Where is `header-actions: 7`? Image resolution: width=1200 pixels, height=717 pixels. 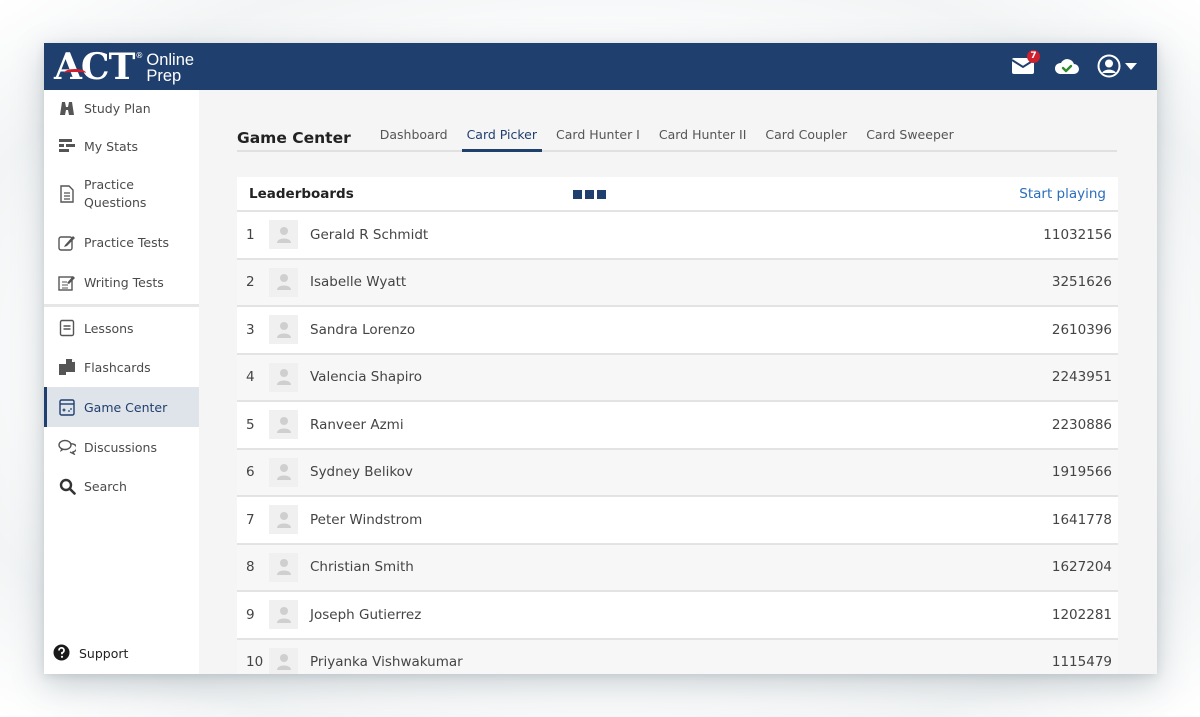 header-actions: 7 is located at coordinates (1073, 65).